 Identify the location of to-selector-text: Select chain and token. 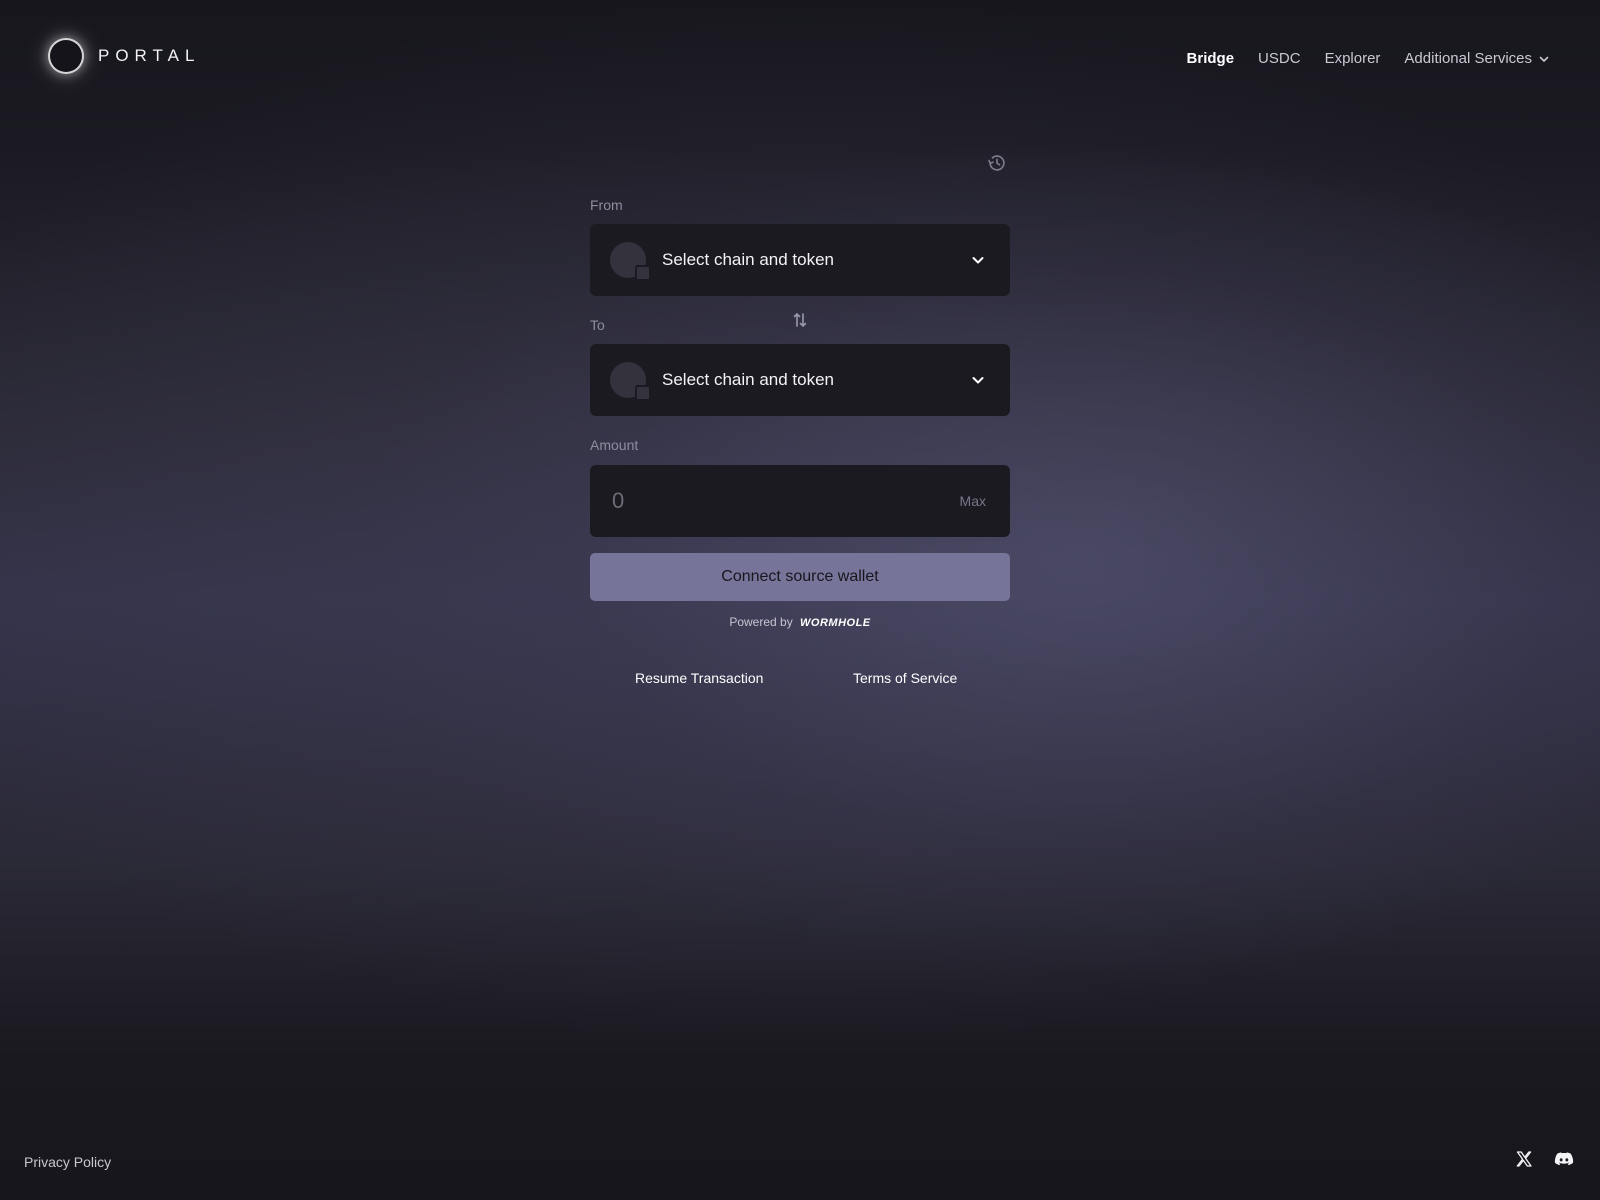
(748, 379).